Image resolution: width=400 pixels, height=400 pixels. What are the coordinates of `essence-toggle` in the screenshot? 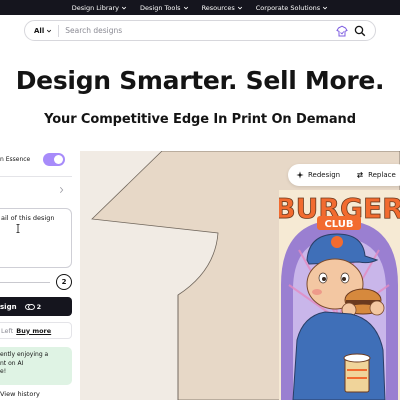 It's located at (54, 159).